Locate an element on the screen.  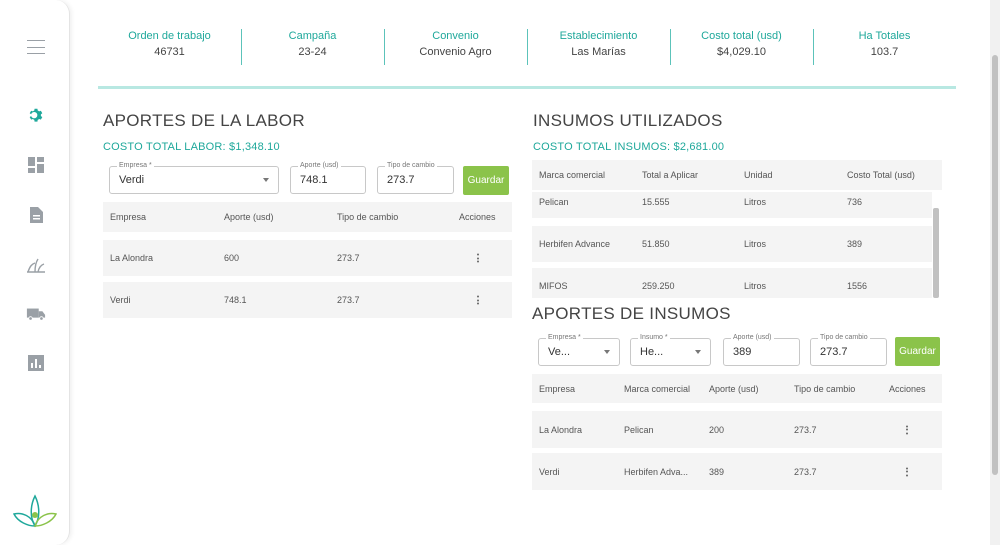
cell-total: 51.850 is located at coordinates (656, 244).